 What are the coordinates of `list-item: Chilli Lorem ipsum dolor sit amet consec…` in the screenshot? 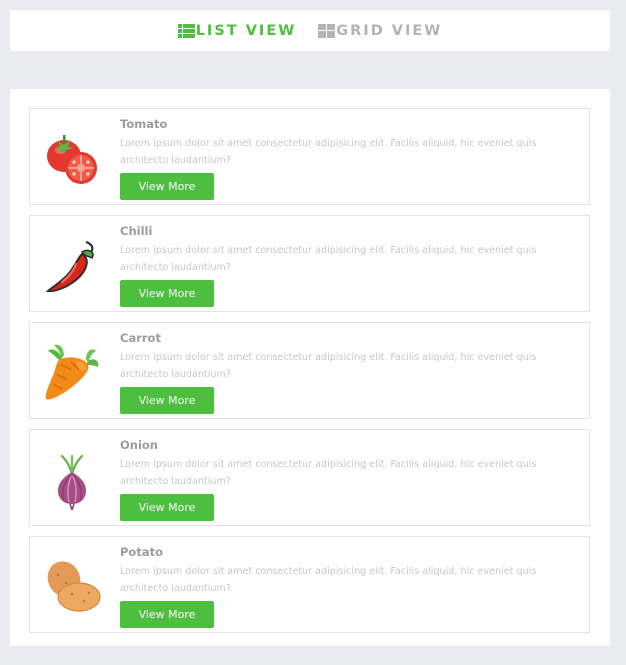 It's located at (309, 263).